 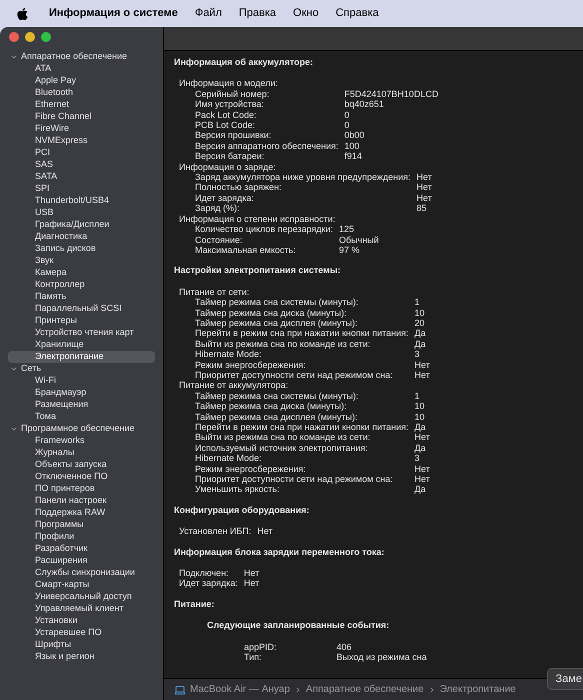 I want to click on group-heading: Информация о модели:, so click(x=229, y=83).